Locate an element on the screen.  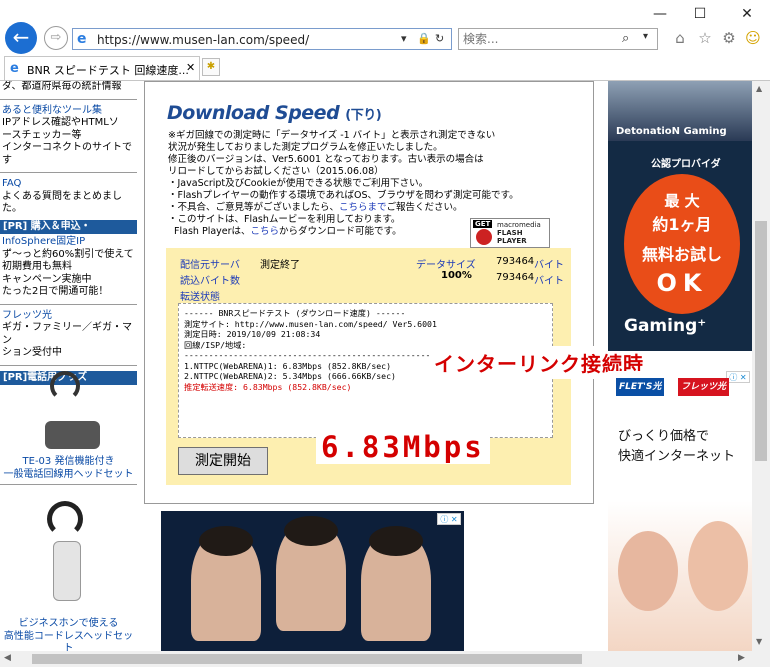
notice-line: ※ギガ回線での測定時に「データサイズ -1 バイト」と表示され測定できない is located at coordinates (332, 135).